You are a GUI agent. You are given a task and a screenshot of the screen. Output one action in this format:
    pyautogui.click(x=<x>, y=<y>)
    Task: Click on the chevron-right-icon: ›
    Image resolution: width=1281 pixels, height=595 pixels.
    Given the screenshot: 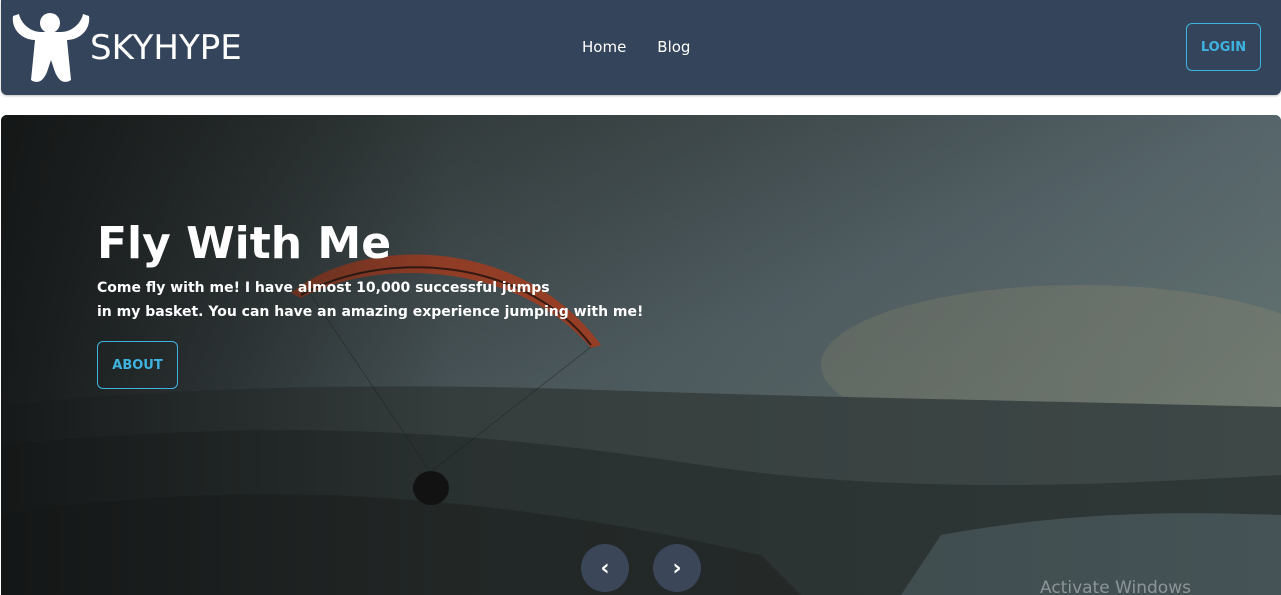 What is the action you would take?
    pyautogui.click(x=677, y=568)
    